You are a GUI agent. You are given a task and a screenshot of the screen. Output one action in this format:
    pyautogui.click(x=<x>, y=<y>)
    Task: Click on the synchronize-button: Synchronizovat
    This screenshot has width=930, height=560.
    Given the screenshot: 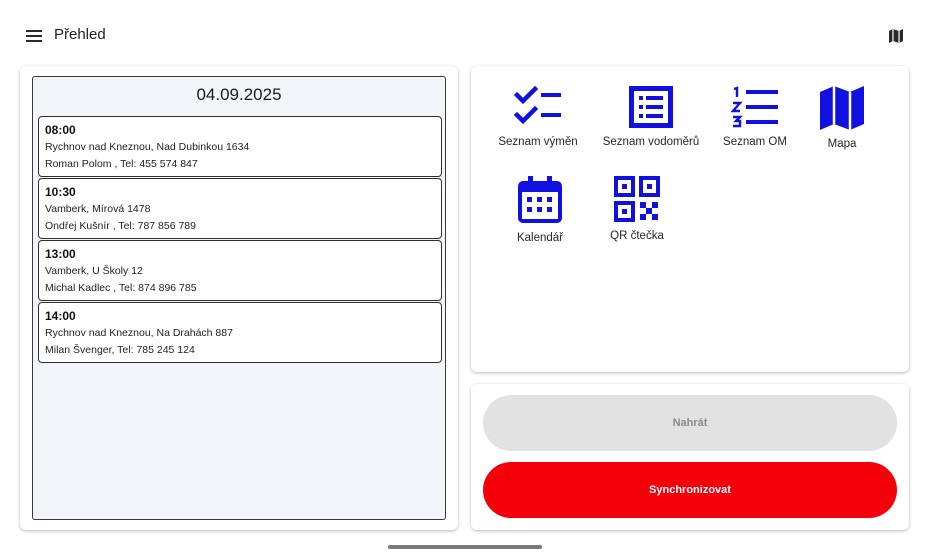 What is the action you would take?
    pyautogui.click(x=690, y=490)
    